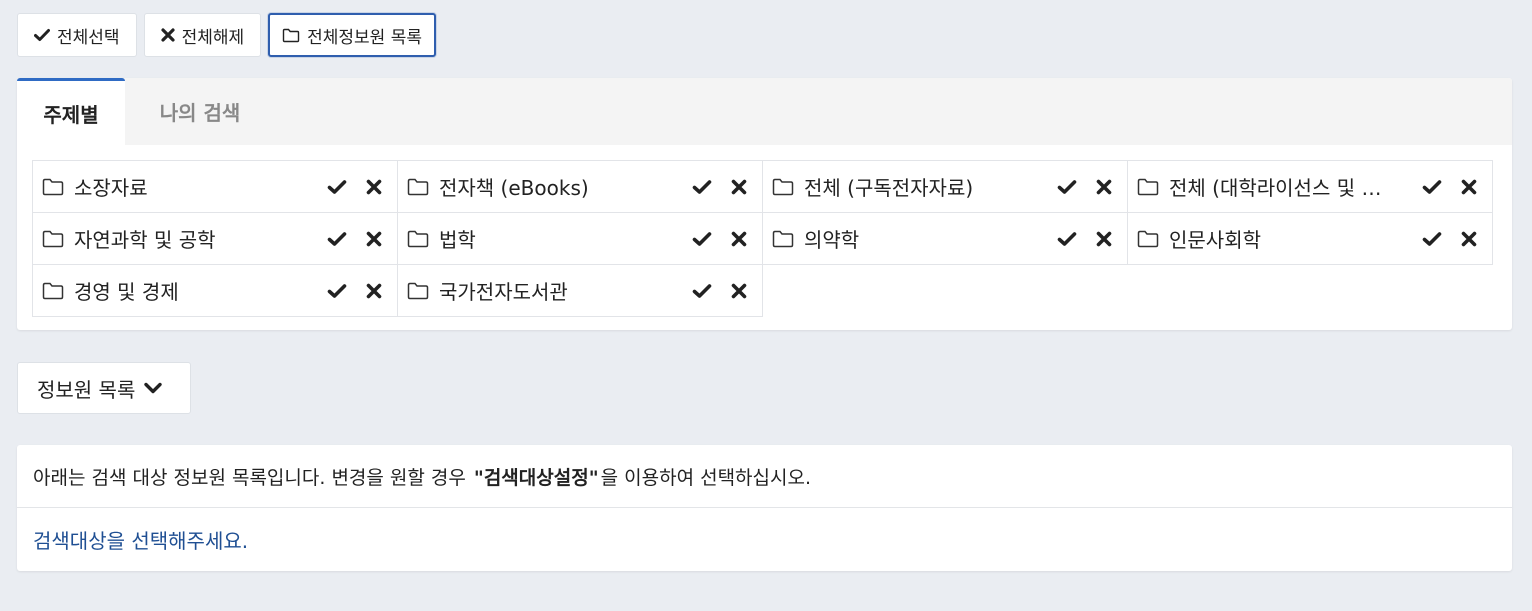  Describe the element at coordinates (1310, 238) in the screenshot. I see `category-item: 인문사회학` at that location.